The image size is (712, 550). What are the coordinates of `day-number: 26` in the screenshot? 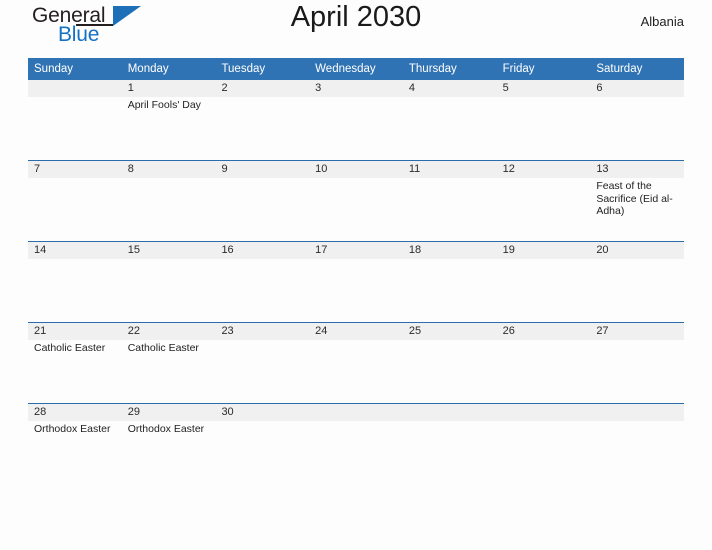 It's located at (544, 331).